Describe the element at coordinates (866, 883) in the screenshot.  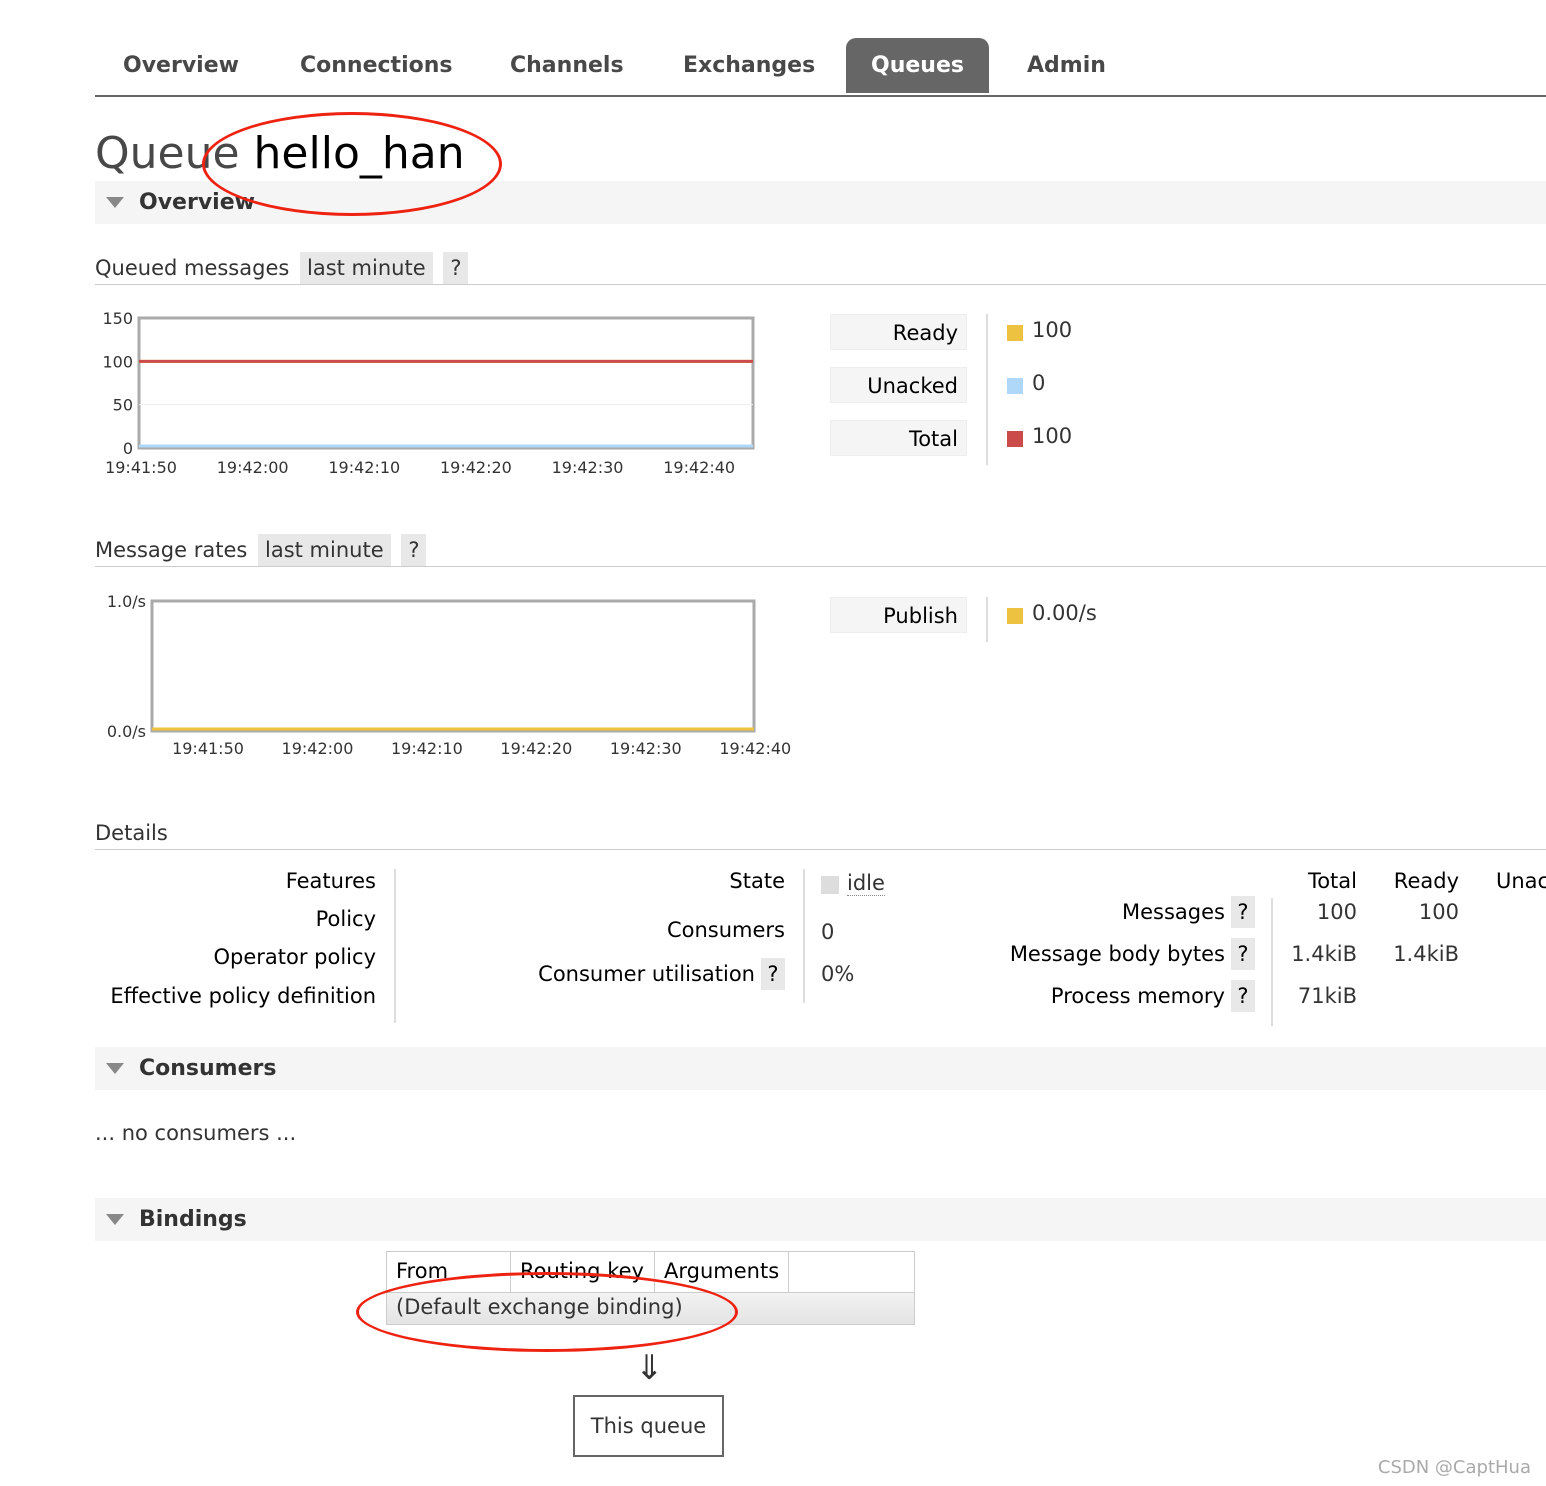
I see `state-value: idle` at that location.